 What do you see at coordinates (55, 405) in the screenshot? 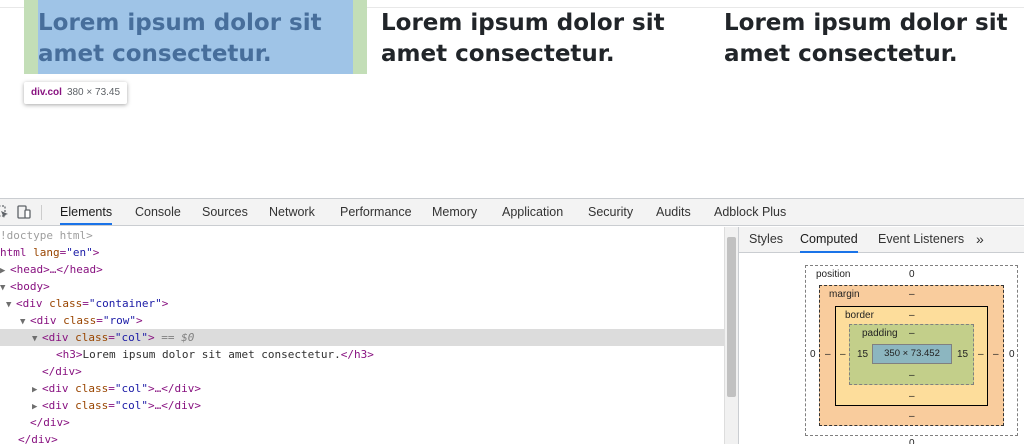
I see `col-3-tag: <div` at bounding box center [55, 405].